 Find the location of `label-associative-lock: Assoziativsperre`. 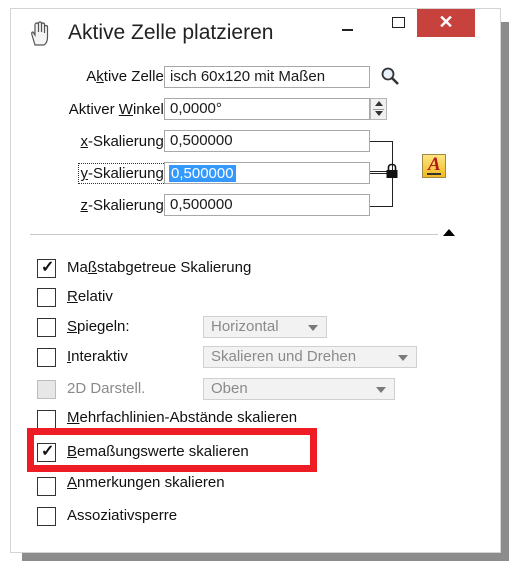

label-associative-lock: Assoziativsperre is located at coordinates (122, 515).